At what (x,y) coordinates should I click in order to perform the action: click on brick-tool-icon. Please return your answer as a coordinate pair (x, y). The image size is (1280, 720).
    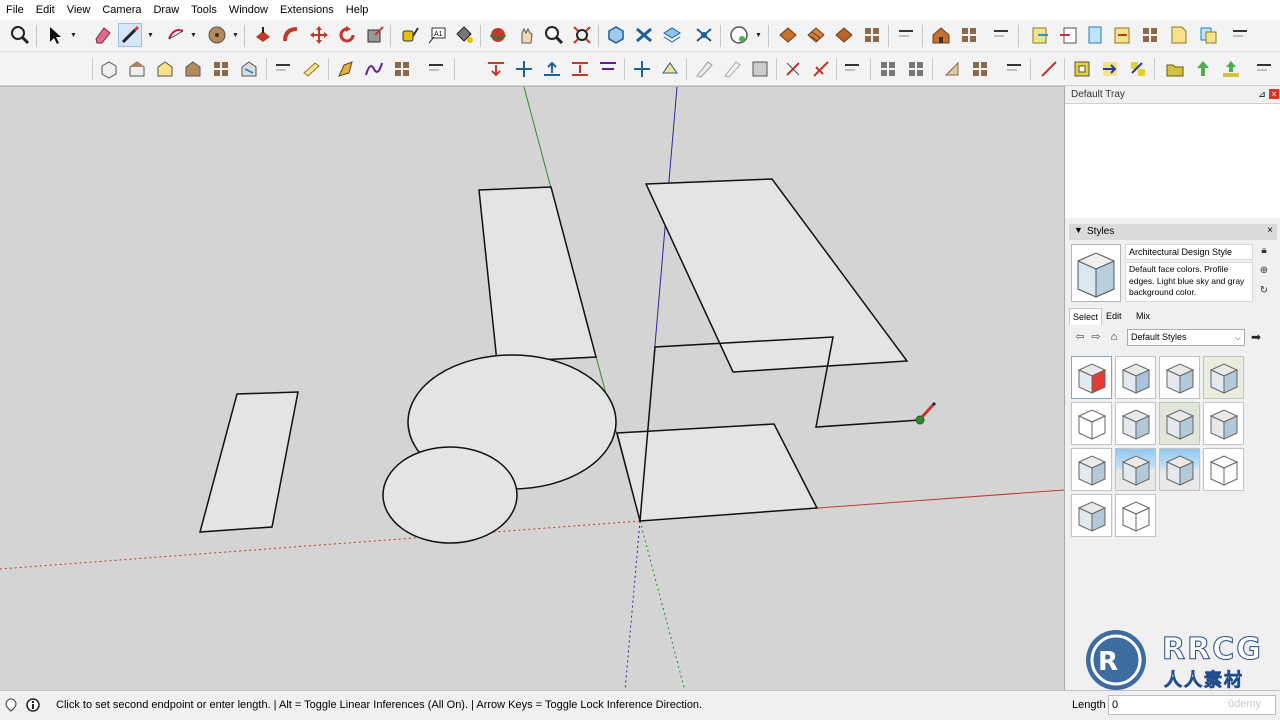
    Looking at the image, I should click on (816, 35).